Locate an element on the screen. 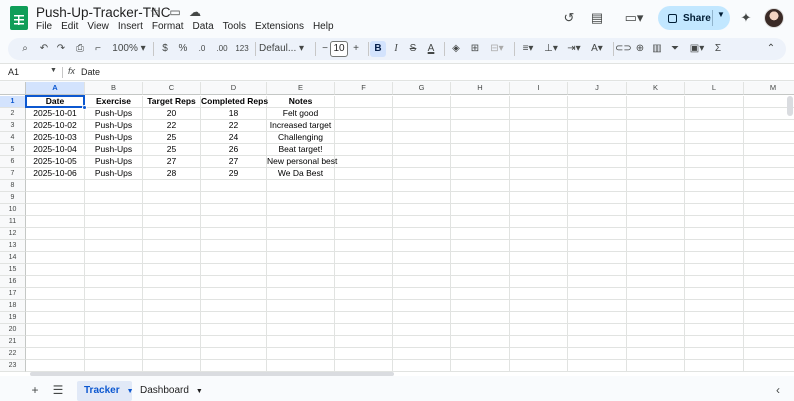 This screenshot has width=794, height=401. data-cell: Challenging is located at coordinates (301, 138).